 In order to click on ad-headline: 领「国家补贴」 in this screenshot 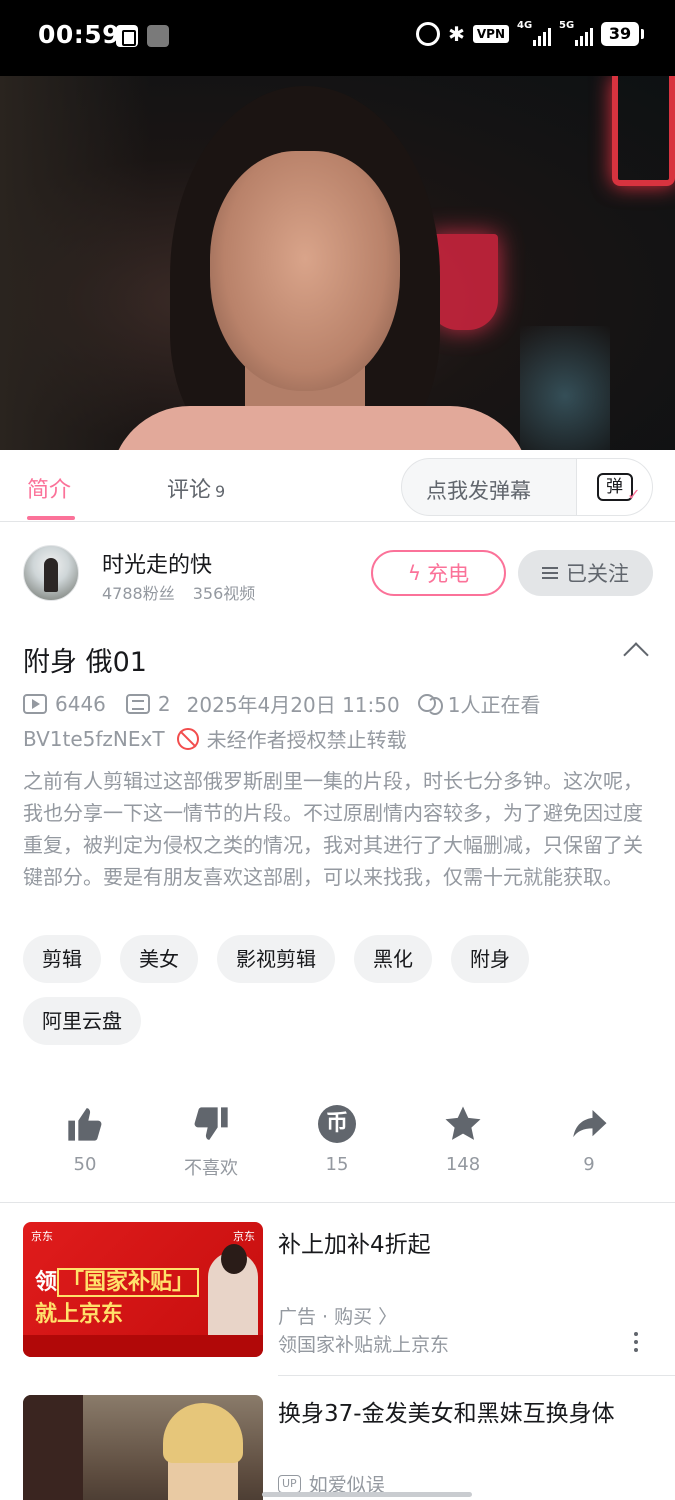, I will do `click(117, 1280)`.